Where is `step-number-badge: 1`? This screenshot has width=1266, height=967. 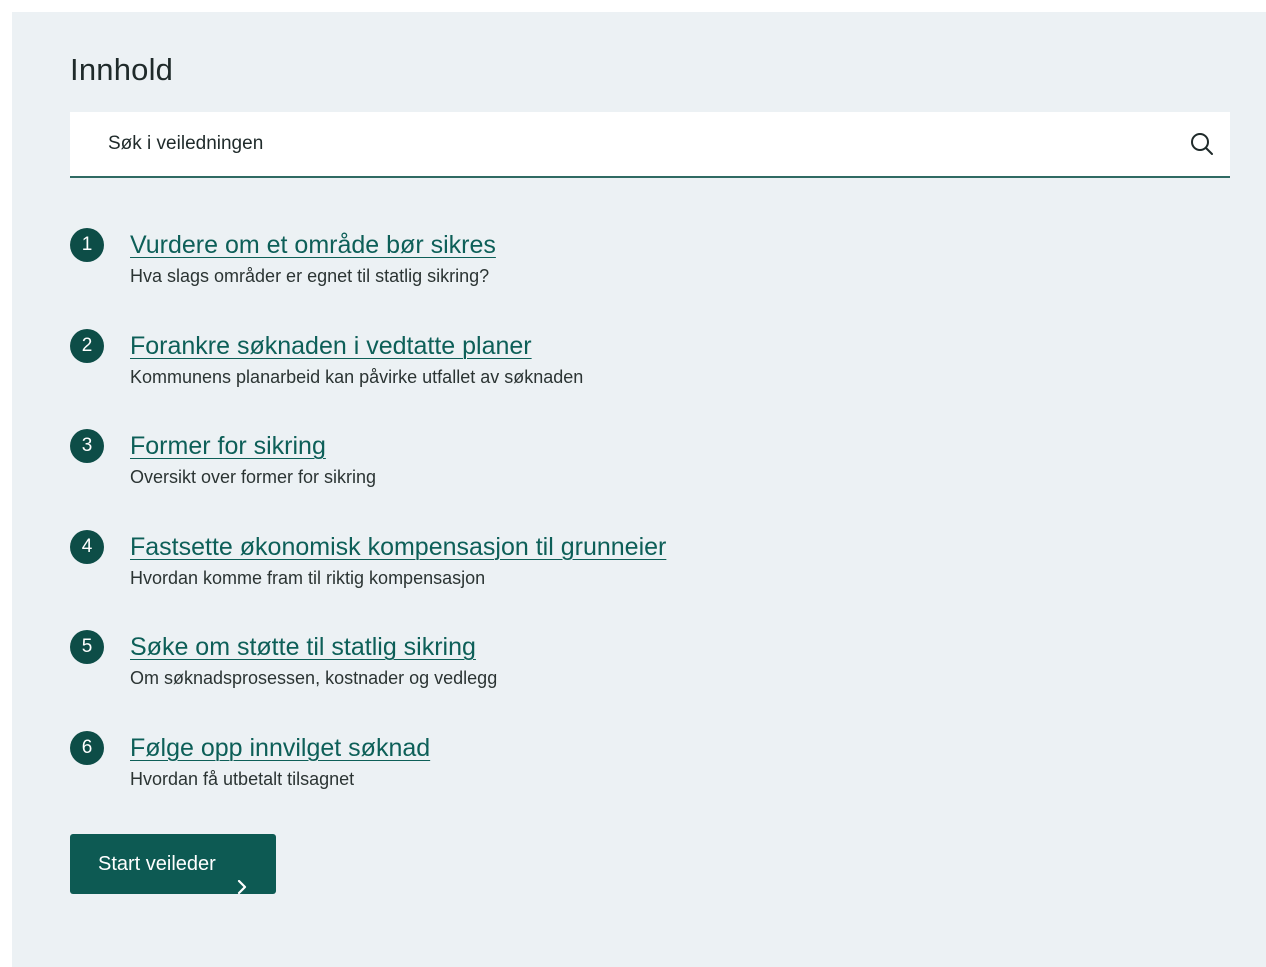 step-number-badge: 1 is located at coordinates (87, 245).